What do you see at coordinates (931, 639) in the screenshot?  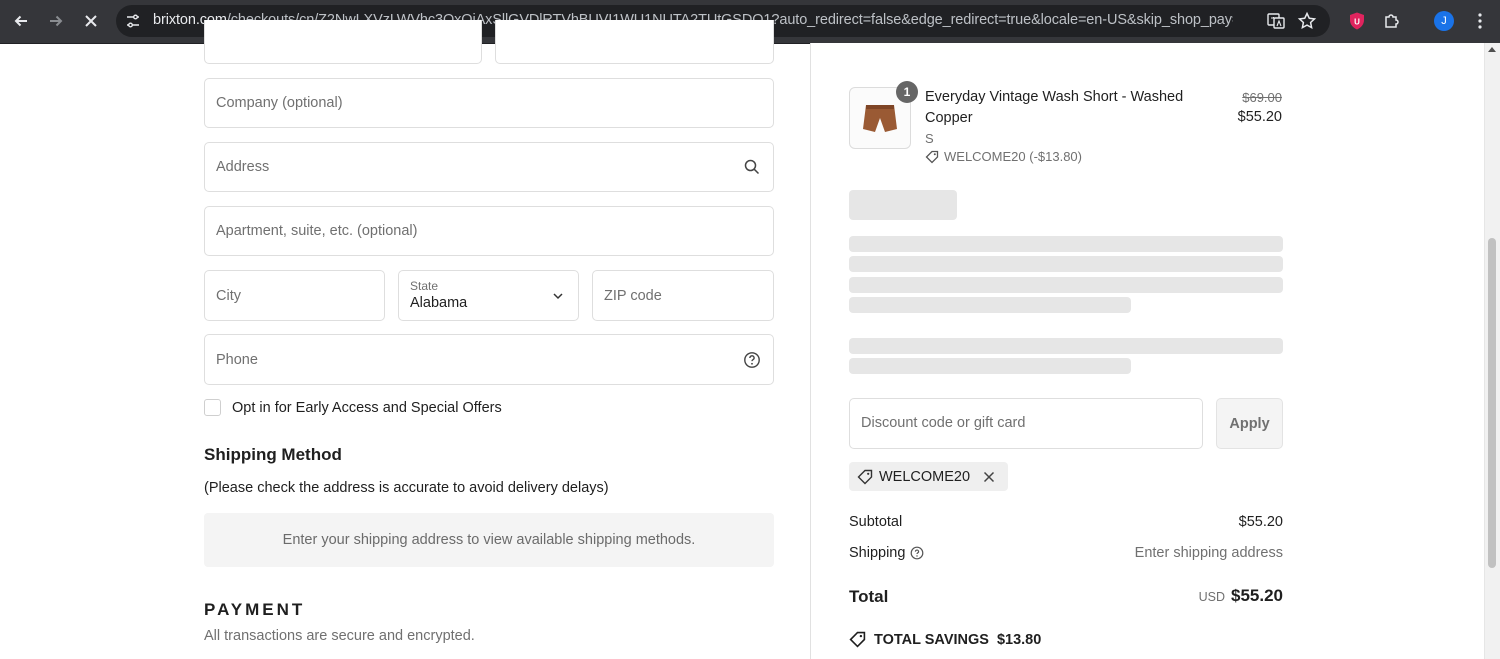 I see `savings-label: TOTAL SAVINGS` at bounding box center [931, 639].